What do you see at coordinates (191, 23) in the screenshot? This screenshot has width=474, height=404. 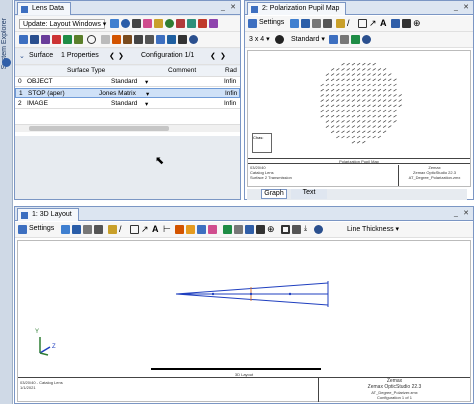 I see `layout-icon` at bounding box center [191, 23].